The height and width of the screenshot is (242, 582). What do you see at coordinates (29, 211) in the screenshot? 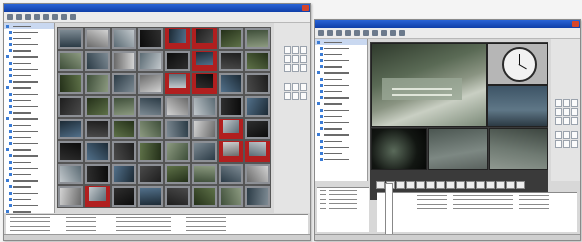
I see `tree-item` at bounding box center [29, 211].